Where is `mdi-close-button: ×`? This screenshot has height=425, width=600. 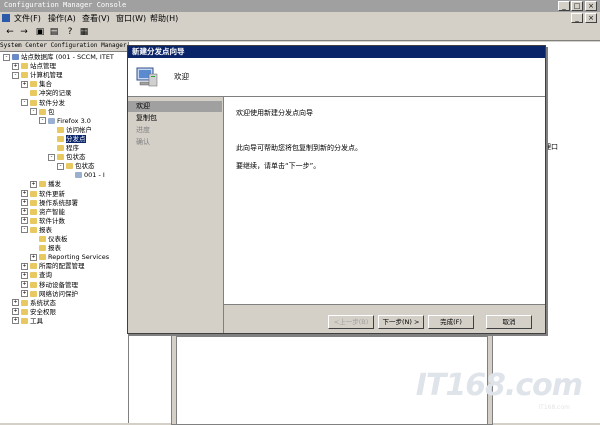
mdi-close-button: × is located at coordinates (591, 18).